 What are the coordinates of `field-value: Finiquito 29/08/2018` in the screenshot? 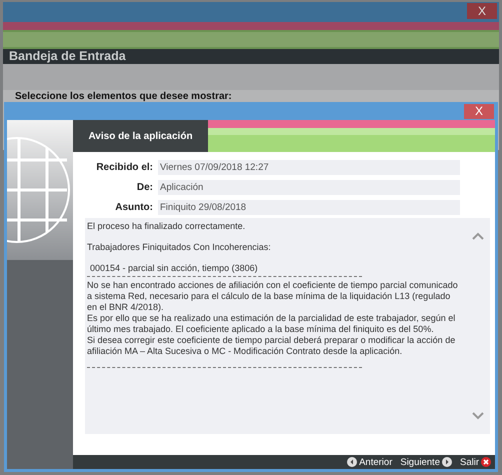 It's located at (309, 207).